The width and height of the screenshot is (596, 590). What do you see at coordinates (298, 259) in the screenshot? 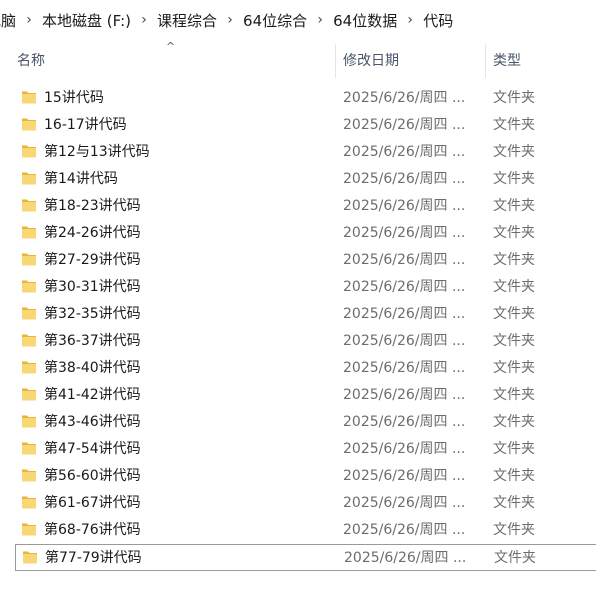
I see `file-row: 第27-29讲代码 2025/6/26/周四 ... 文件夹` at bounding box center [298, 259].